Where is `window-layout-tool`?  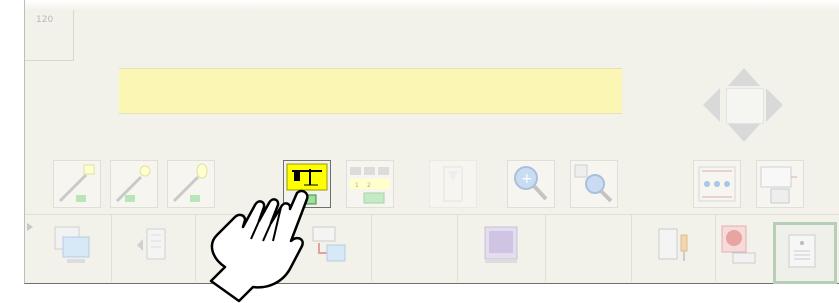 window-layout-tool is located at coordinates (780, 184).